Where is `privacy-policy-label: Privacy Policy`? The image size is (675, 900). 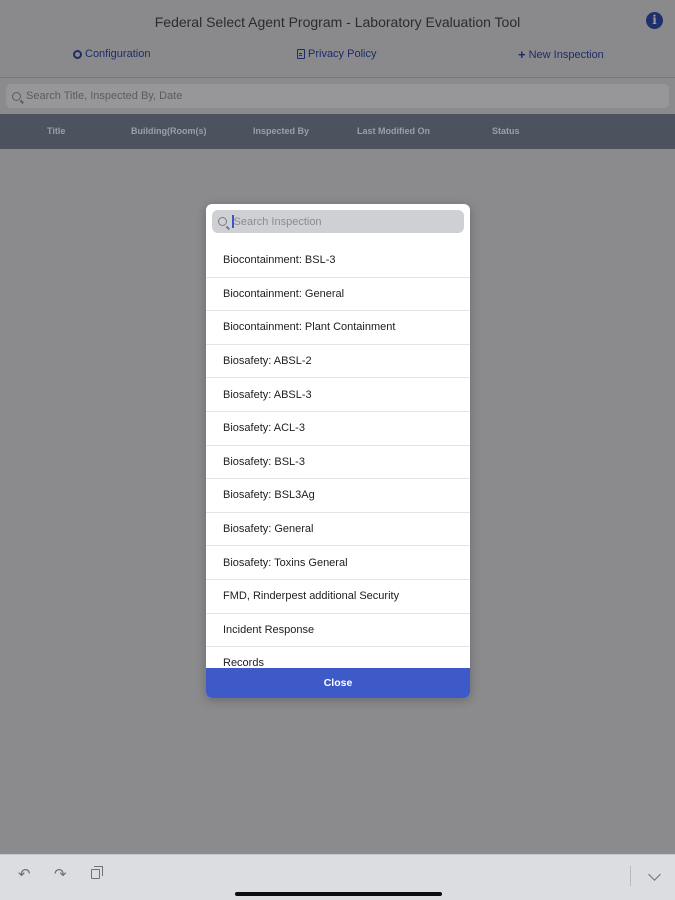
privacy-policy-label: Privacy Policy is located at coordinates (342, 54).